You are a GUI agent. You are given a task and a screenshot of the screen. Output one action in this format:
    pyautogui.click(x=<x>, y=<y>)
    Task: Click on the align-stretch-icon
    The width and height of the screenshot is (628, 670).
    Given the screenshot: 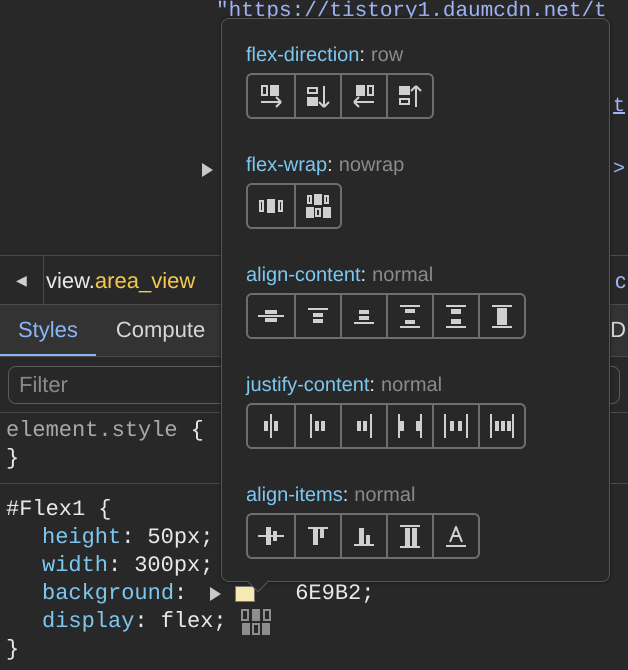 What is the action you would take?
    pyautogui.click(x=502, y=316)
    